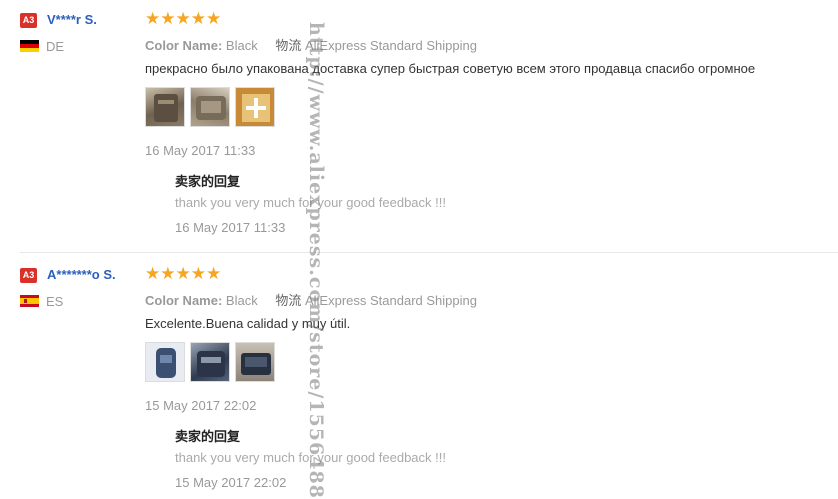 The height and width of the screenshot is (499, 838). I want to click on seller-reply-date: 16 May 2017 11:33, so click(230, 227).